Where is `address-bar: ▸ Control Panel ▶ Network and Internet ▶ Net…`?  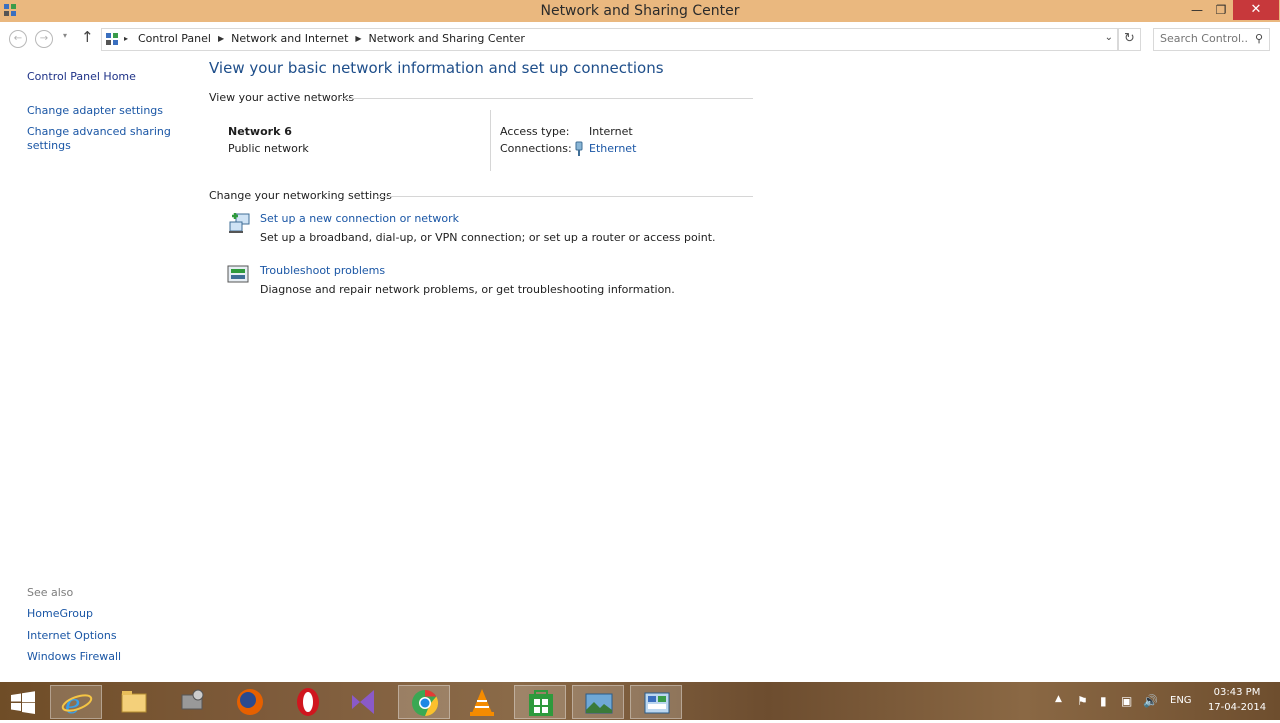
address-bar: ▸ Control Panel ▶ Network and Internet ▶ Net… is located at coordinates (609, 39).